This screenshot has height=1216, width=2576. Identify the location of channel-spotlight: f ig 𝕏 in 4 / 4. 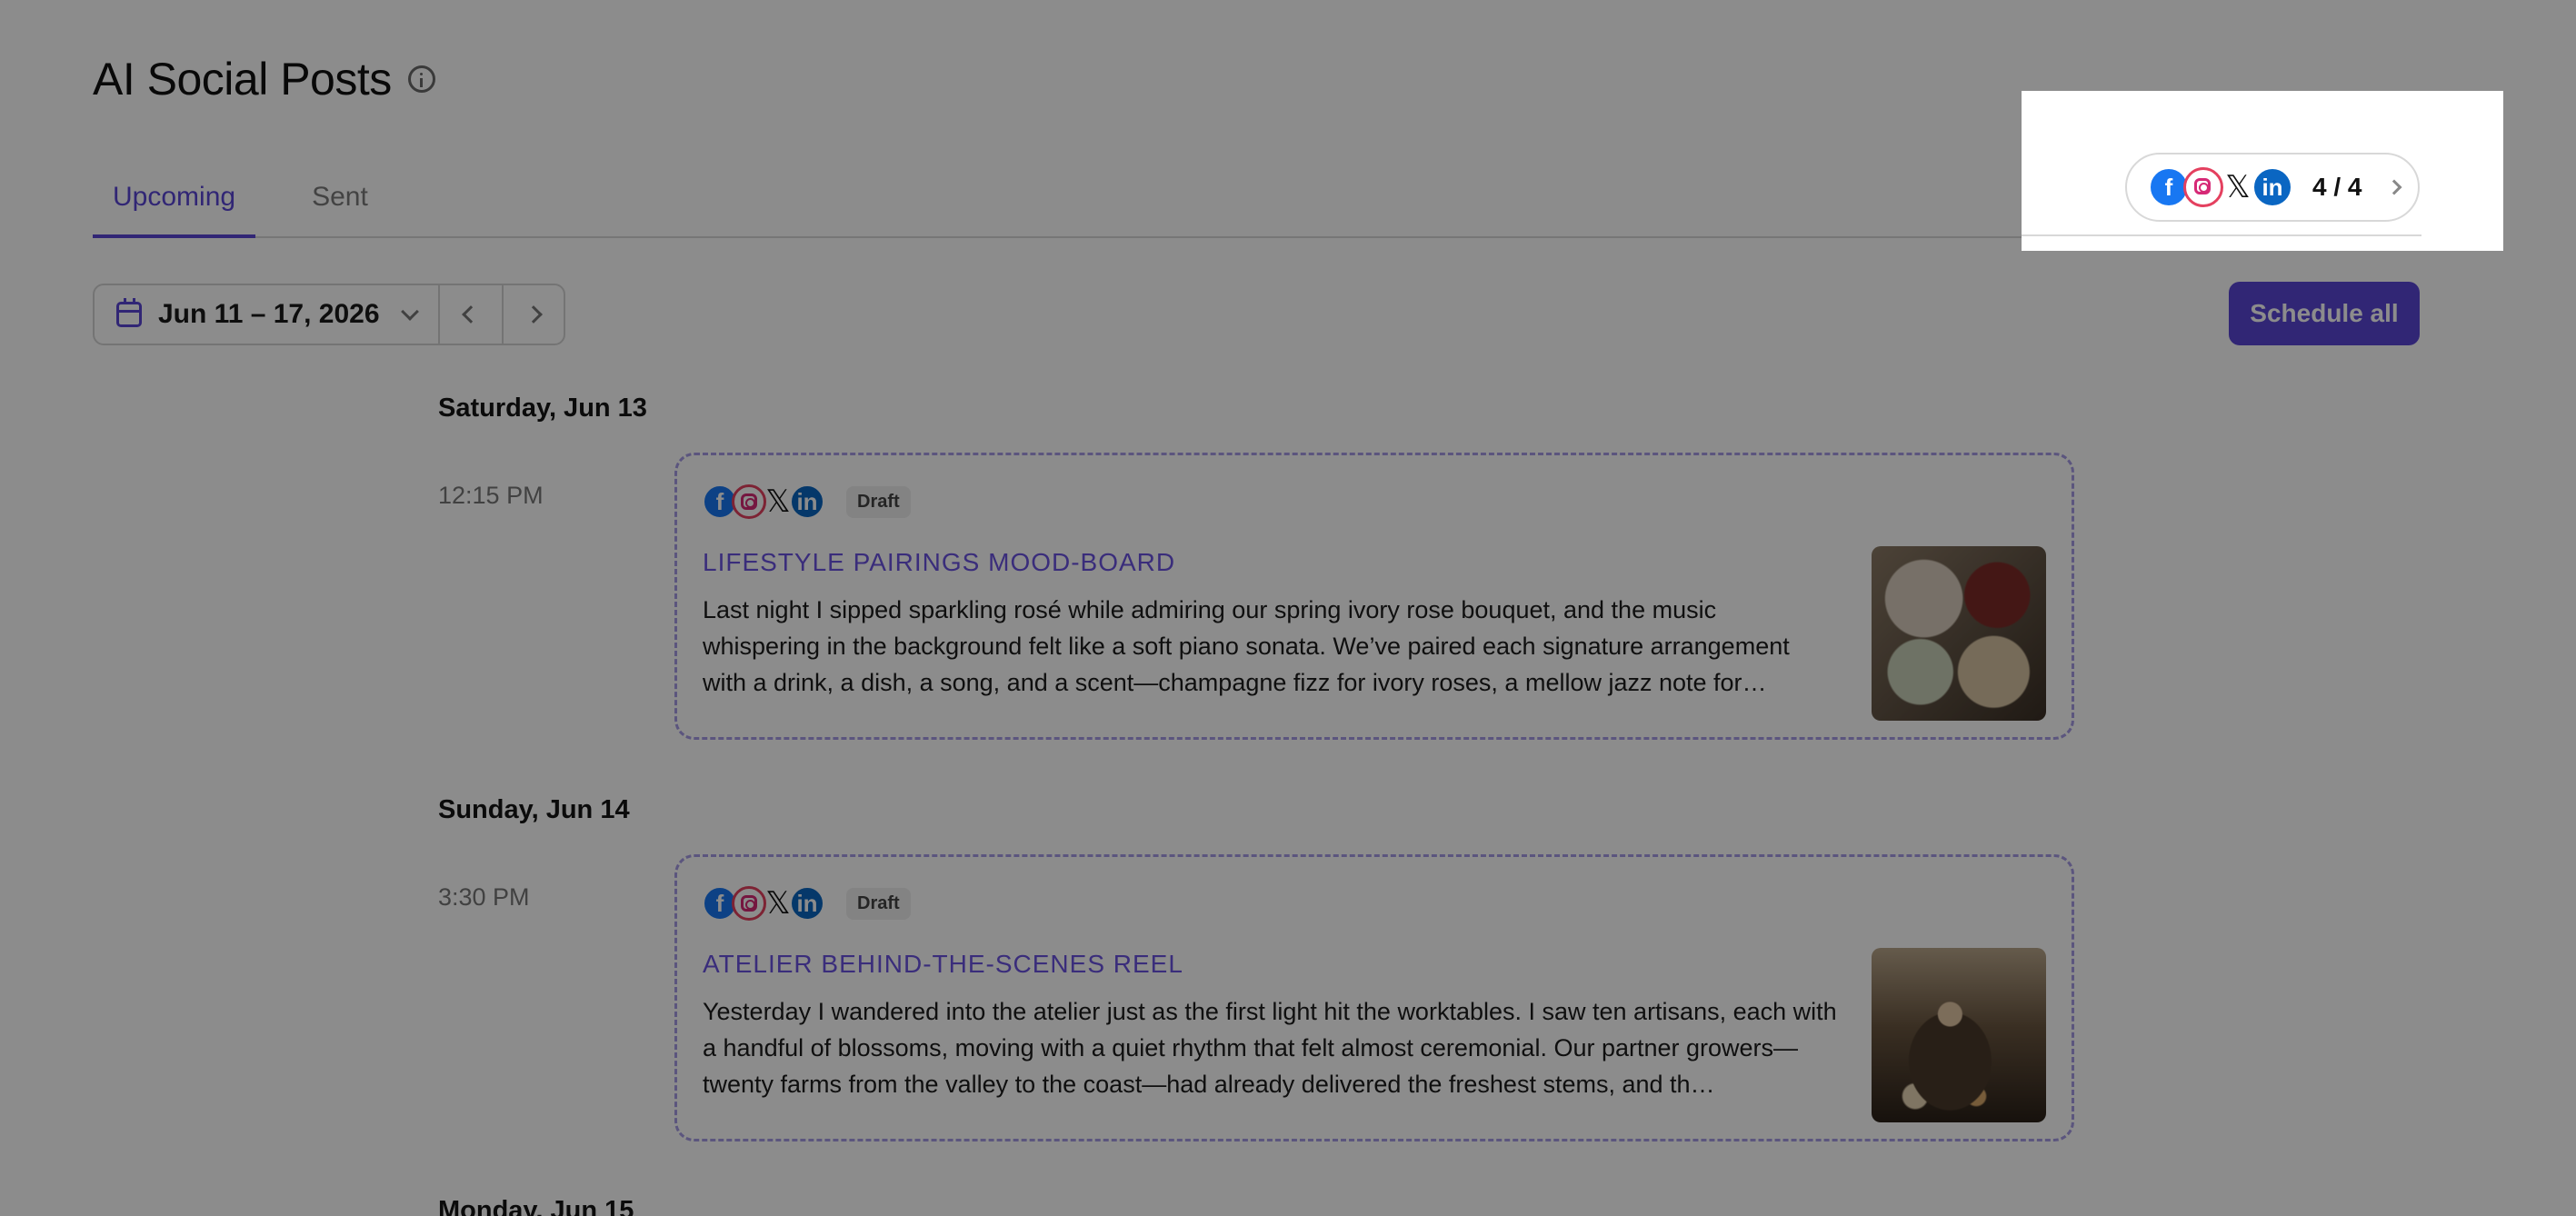
(2262, 171).